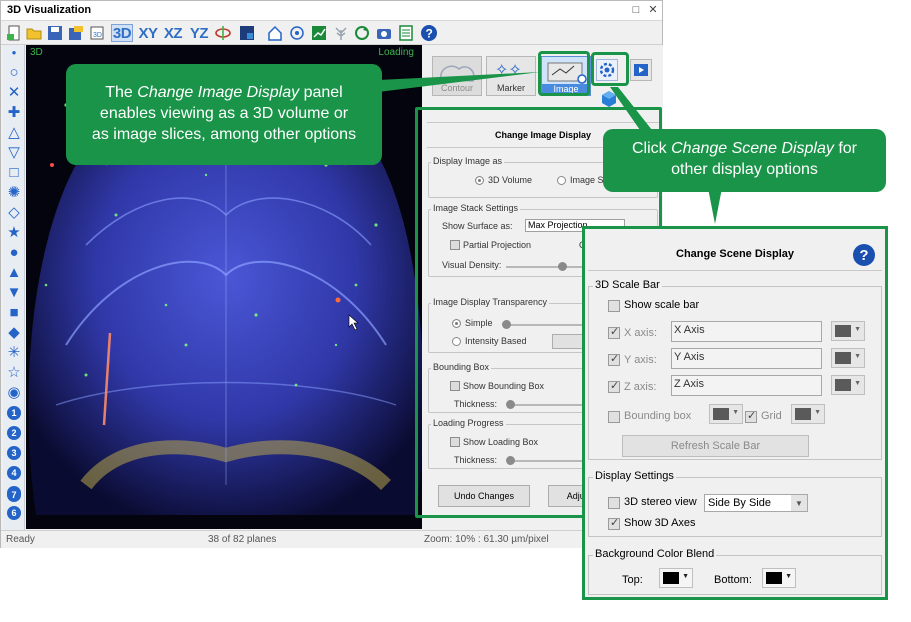 Image resolution: width=911 pixels, height=622 pixels. I want to click on grid-checkbox, so click(751, 416).